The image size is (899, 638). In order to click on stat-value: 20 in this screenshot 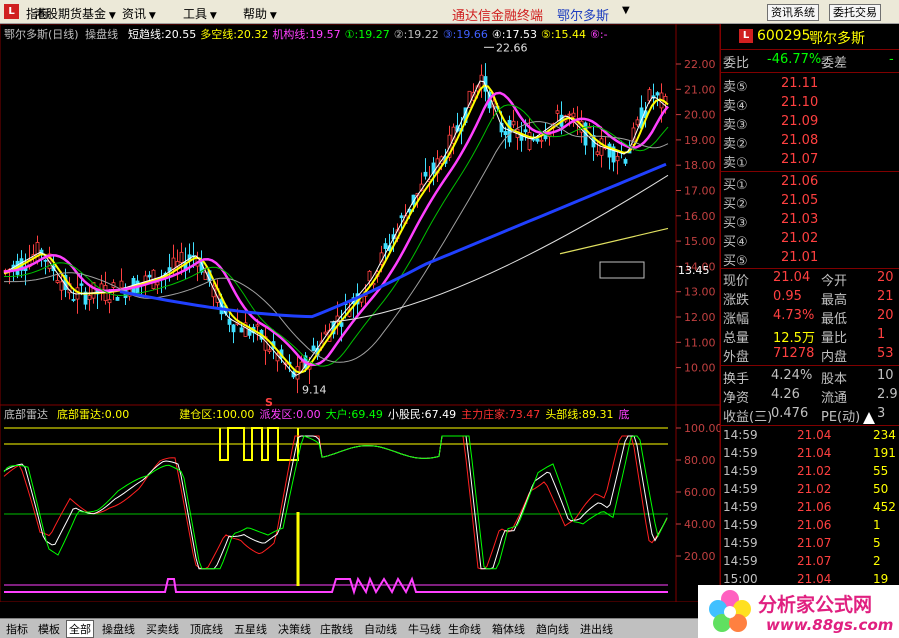, I will do `click(885, 277)`.